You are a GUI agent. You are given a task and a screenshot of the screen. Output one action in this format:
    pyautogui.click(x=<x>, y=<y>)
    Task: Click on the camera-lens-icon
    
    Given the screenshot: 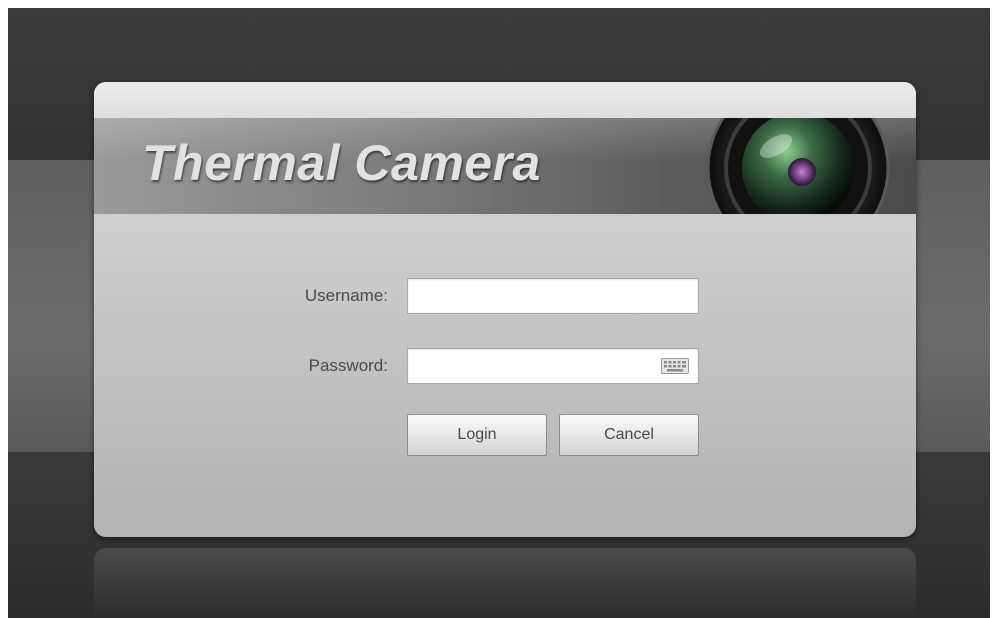 What is the action you would take?
    pyautogui.click(x=798, y=166)
    